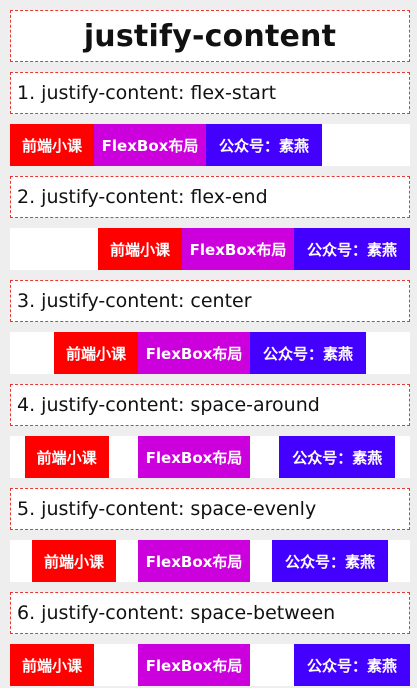  I want to click on section-label: 4. justify-content: space-around, so click(210, 405).